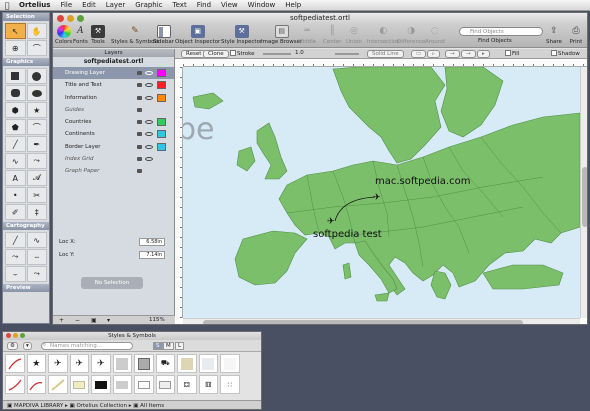  Describe the element at coordinates (15, 110) in the screenshot. I see `hexagon-tool-icon: ⬢` at that location.